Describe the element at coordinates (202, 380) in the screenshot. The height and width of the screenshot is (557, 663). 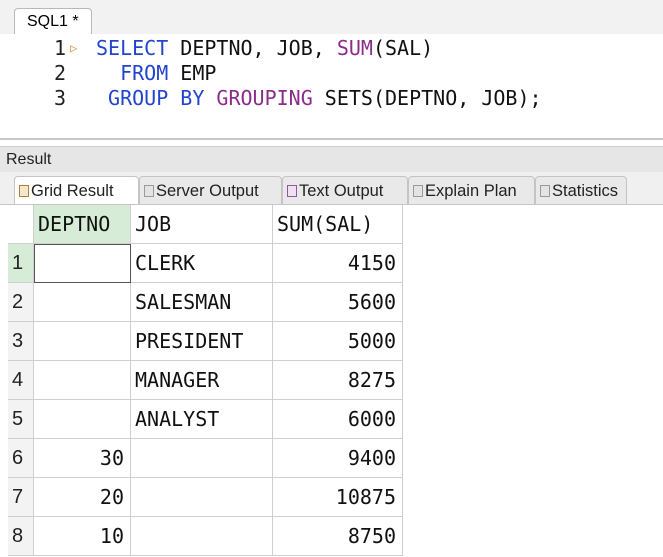
I see `cell-job: MANAGER` at that location.